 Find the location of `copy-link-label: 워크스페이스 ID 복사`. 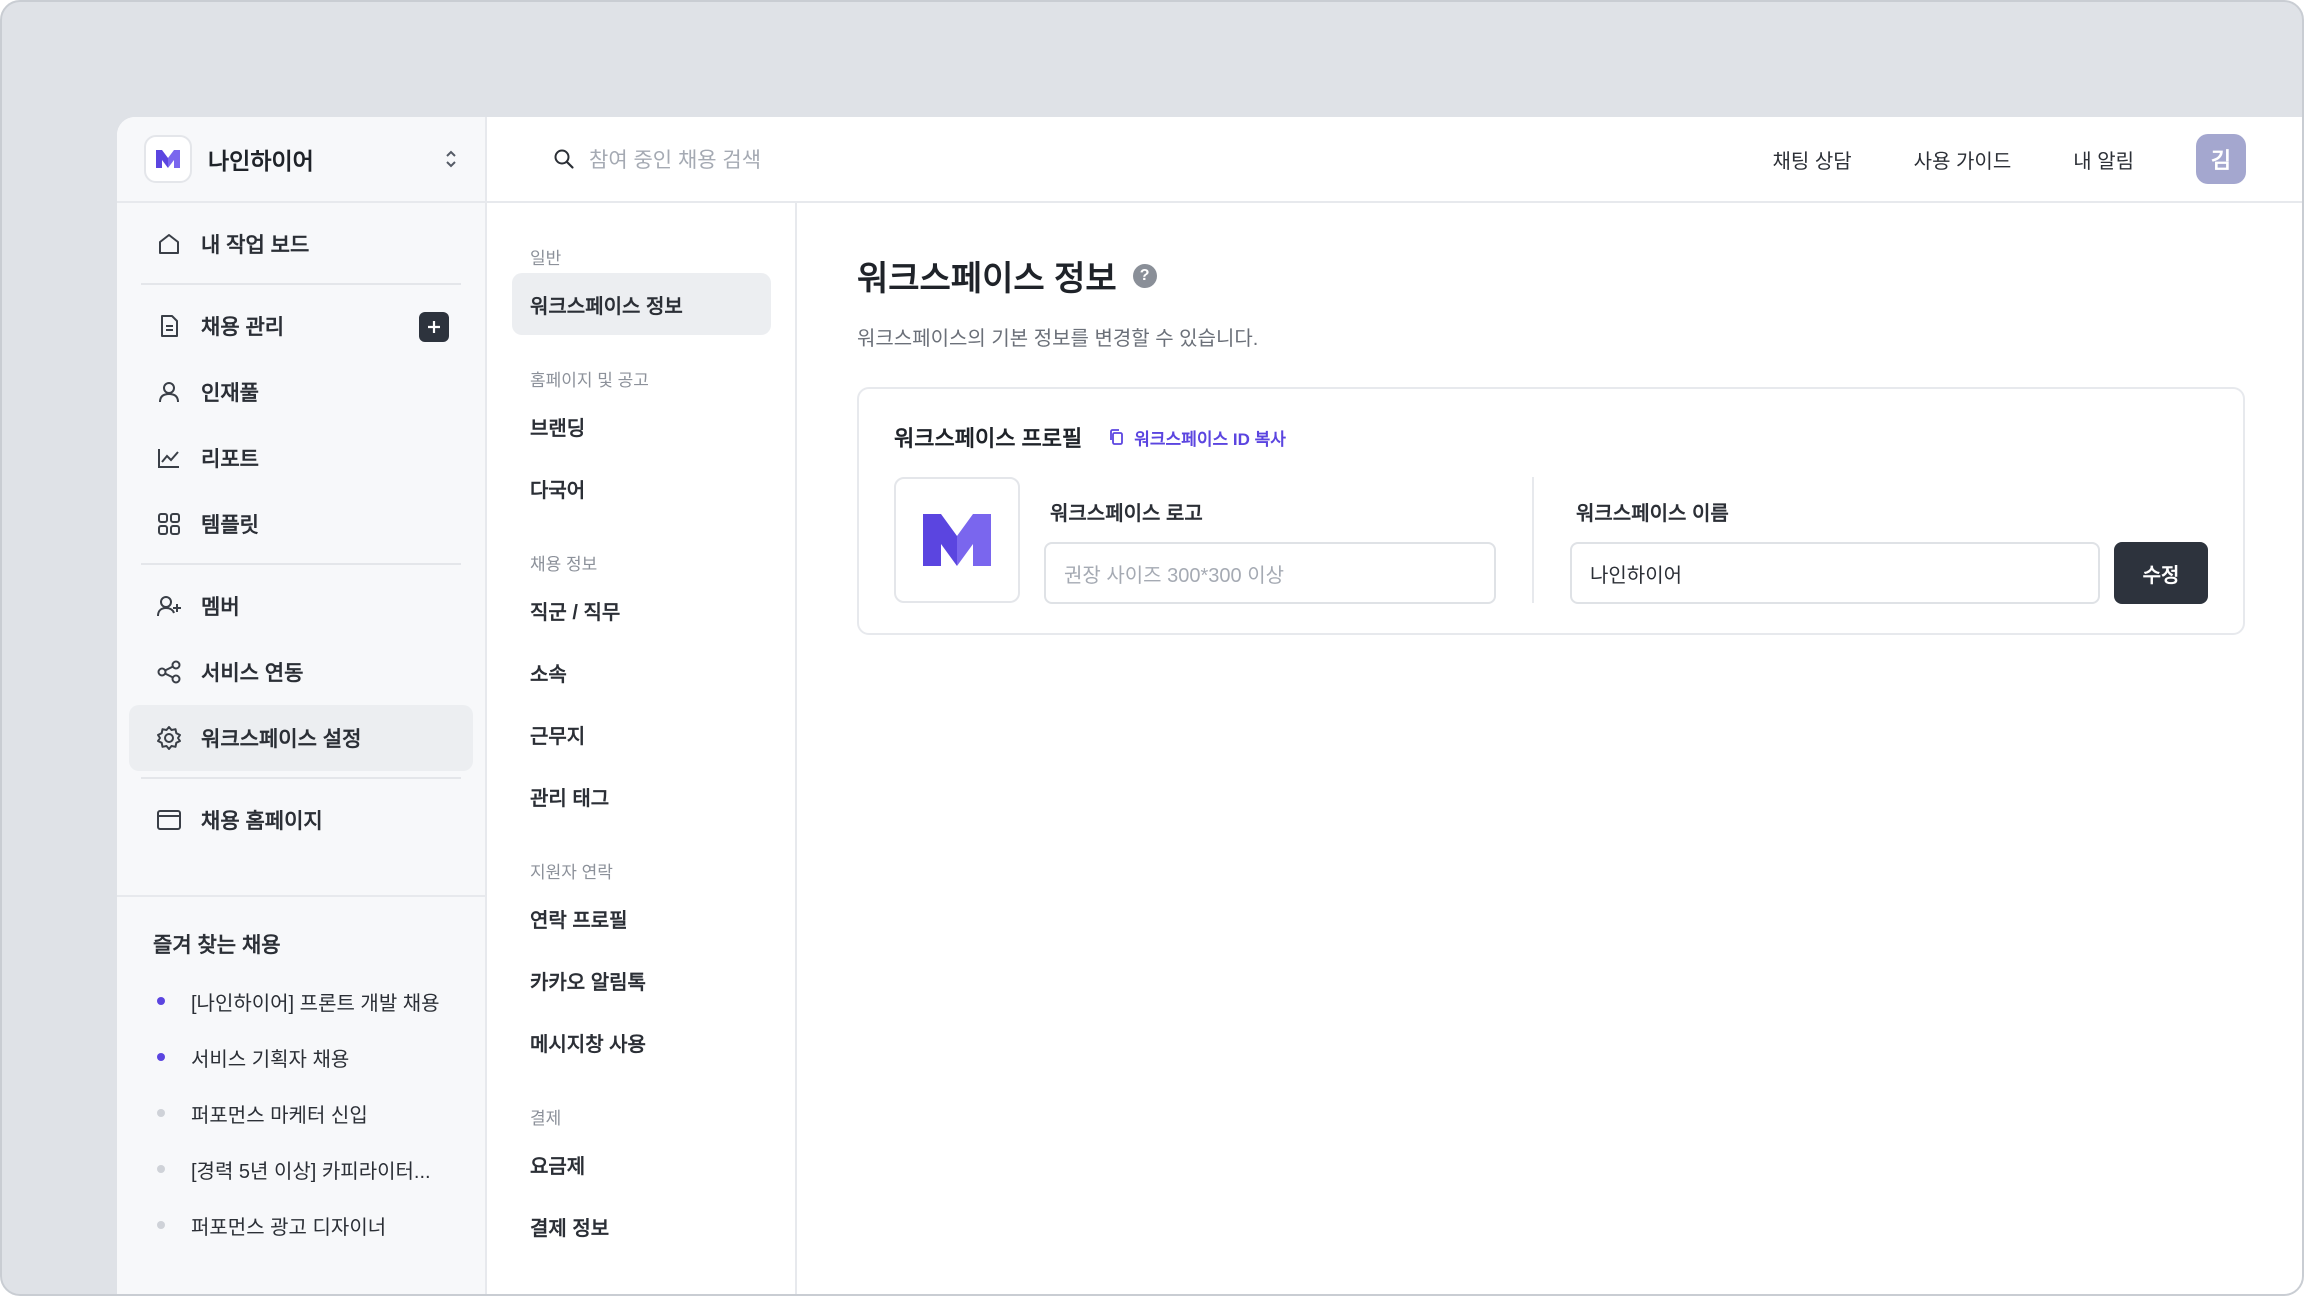

copy-link-label: 워크스페이스 ID 복사 is located at coordinates (1210, 439).